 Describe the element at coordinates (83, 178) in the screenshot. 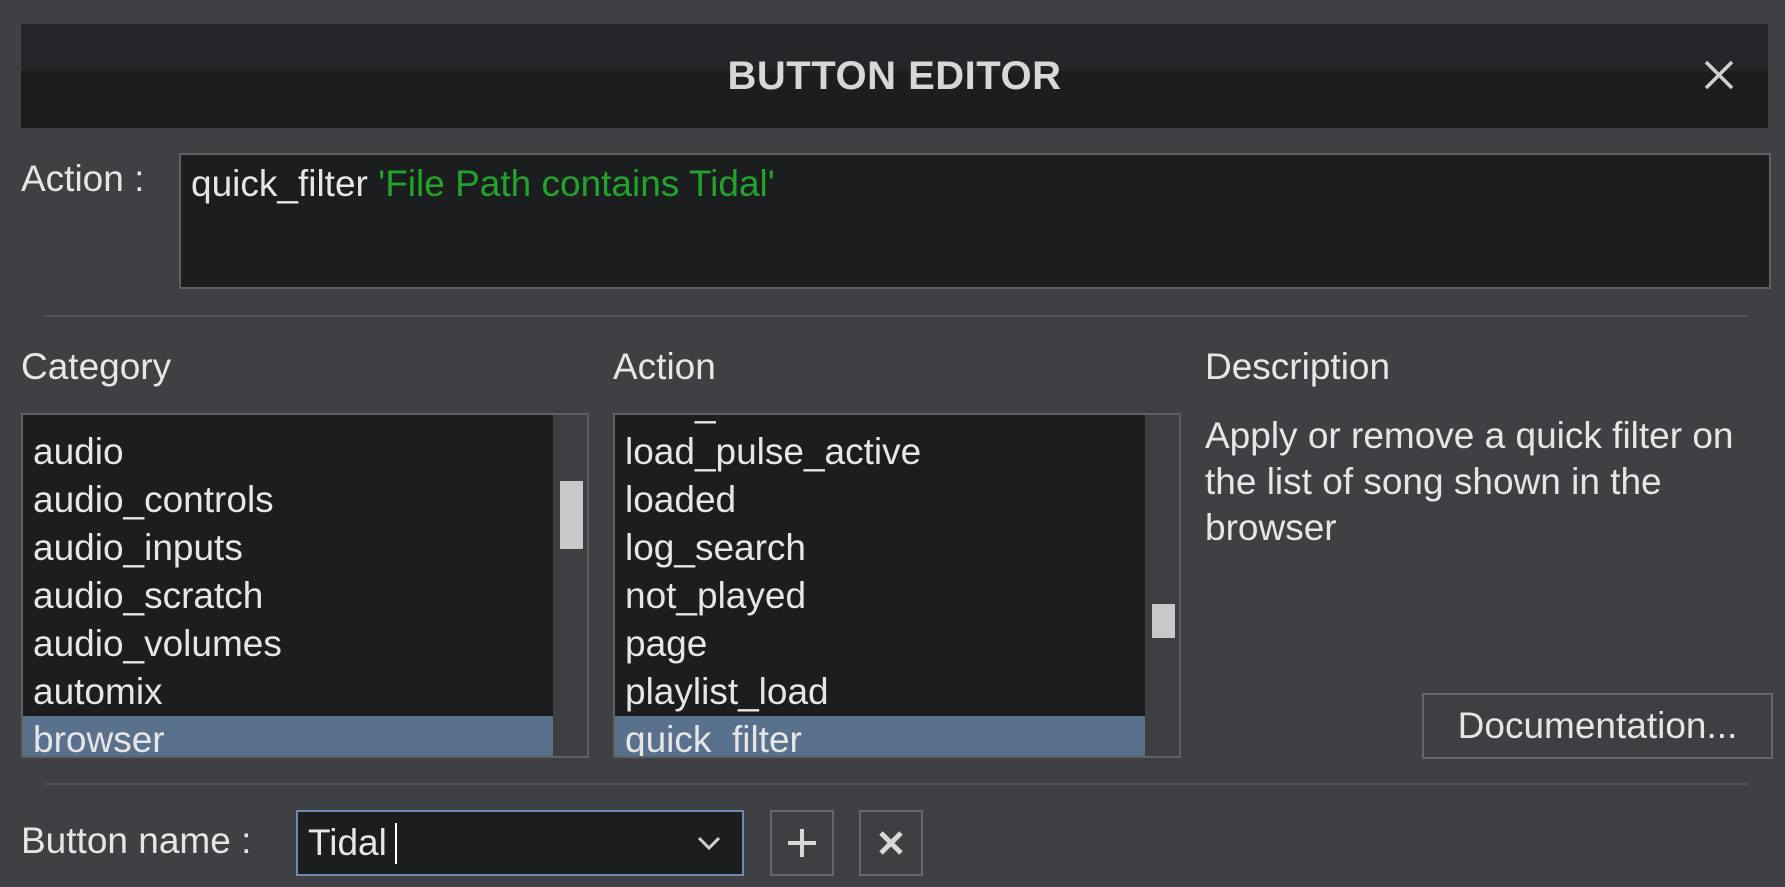

I see `action-label: Action :` at that location.